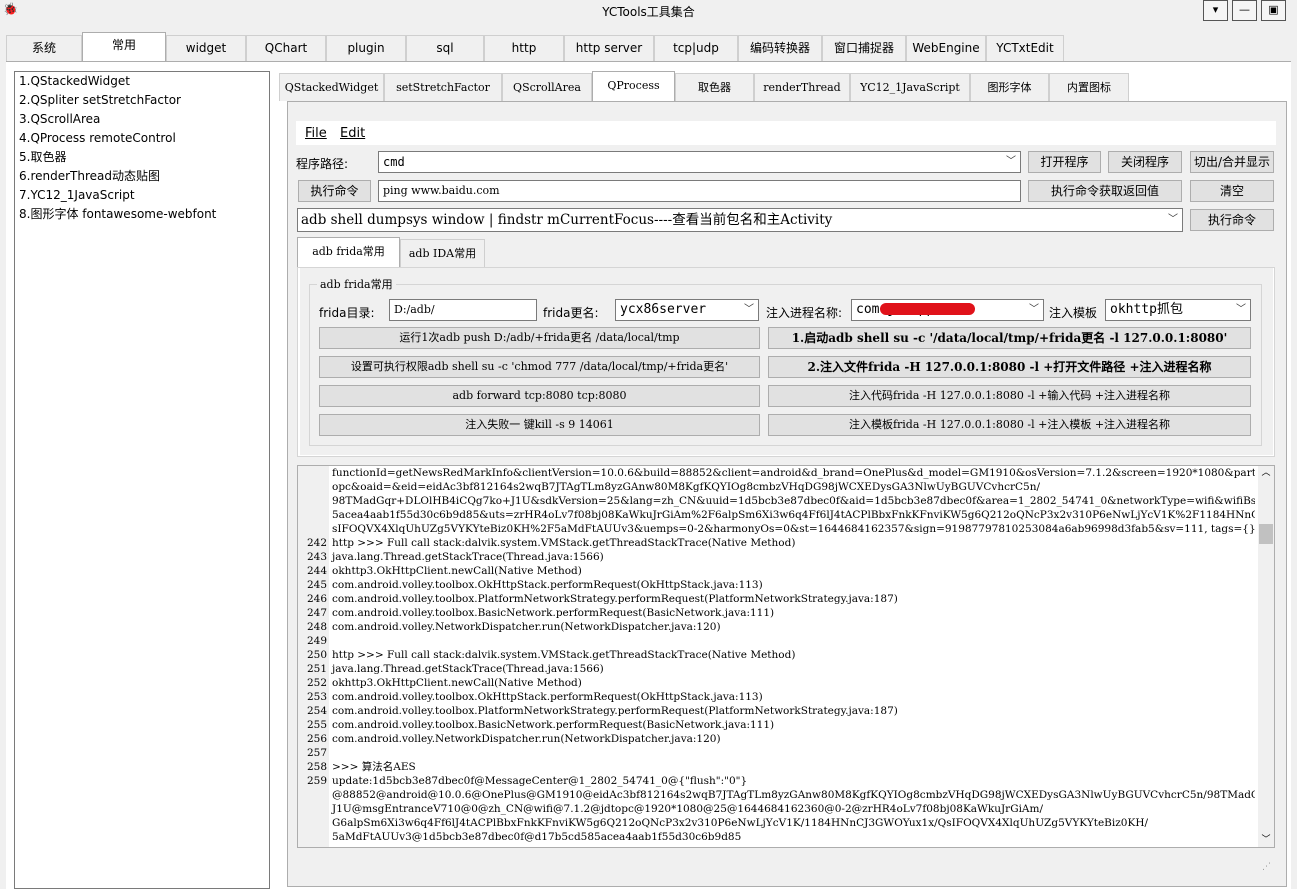  What do you see at coordinates (524, 48) in the screenshot?
I see `main-tab-6: http` at bounding box center [524, 48].